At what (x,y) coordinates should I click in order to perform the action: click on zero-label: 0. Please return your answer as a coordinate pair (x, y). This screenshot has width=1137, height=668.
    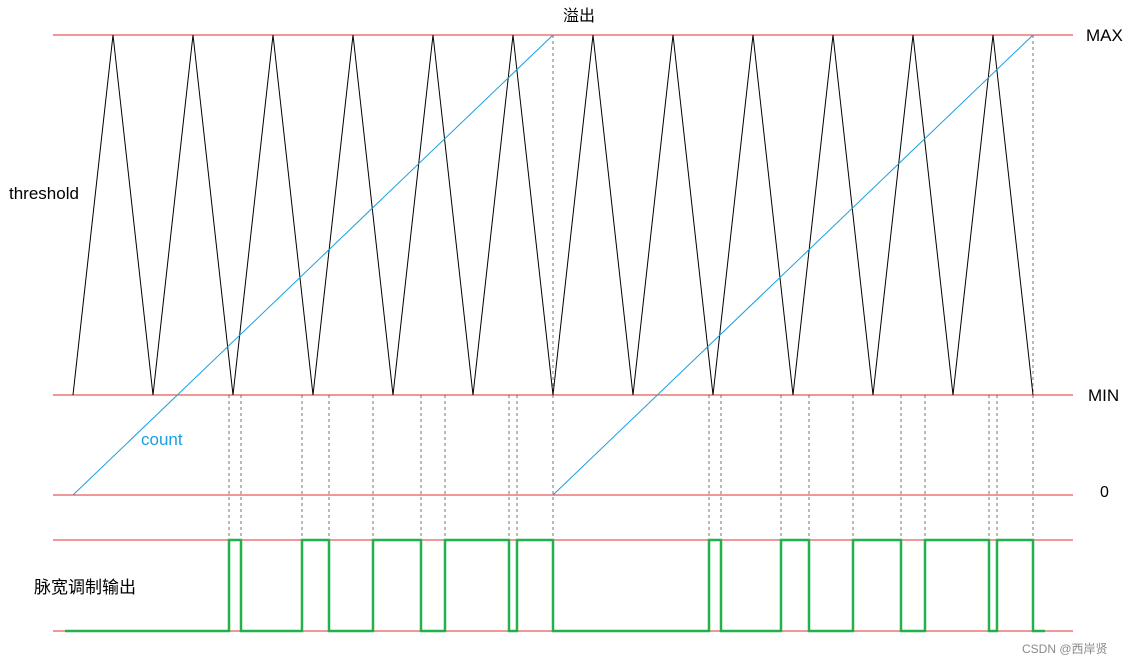
    Looking at the image, I should click on (1104, 492).